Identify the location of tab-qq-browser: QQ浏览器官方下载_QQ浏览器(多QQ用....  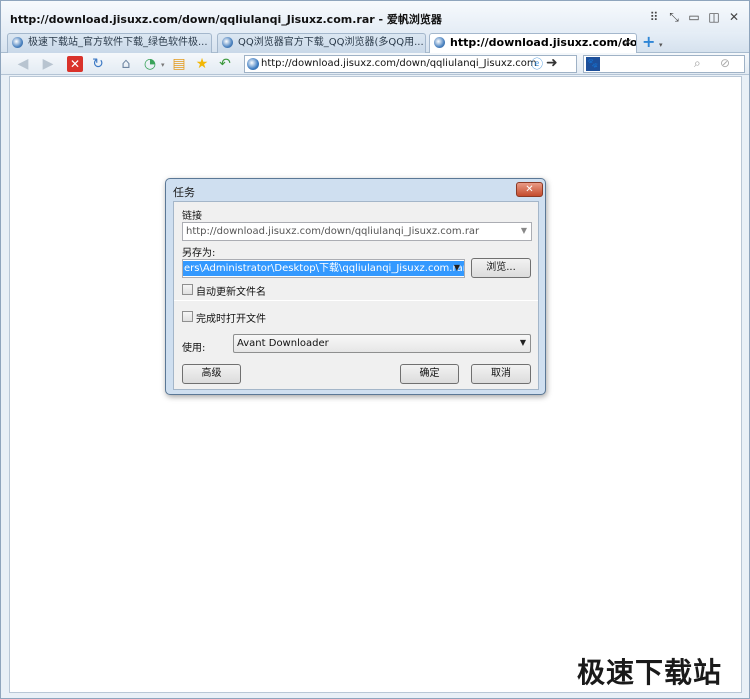
(321, 43).